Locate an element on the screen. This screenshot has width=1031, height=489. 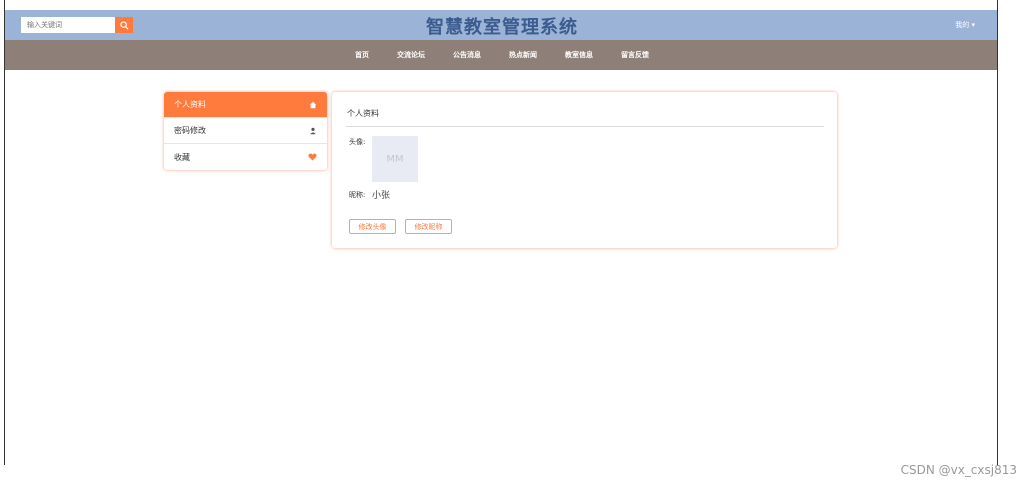
sidebar-item-favorites: 收藏 is located at coordinates (245, 157).